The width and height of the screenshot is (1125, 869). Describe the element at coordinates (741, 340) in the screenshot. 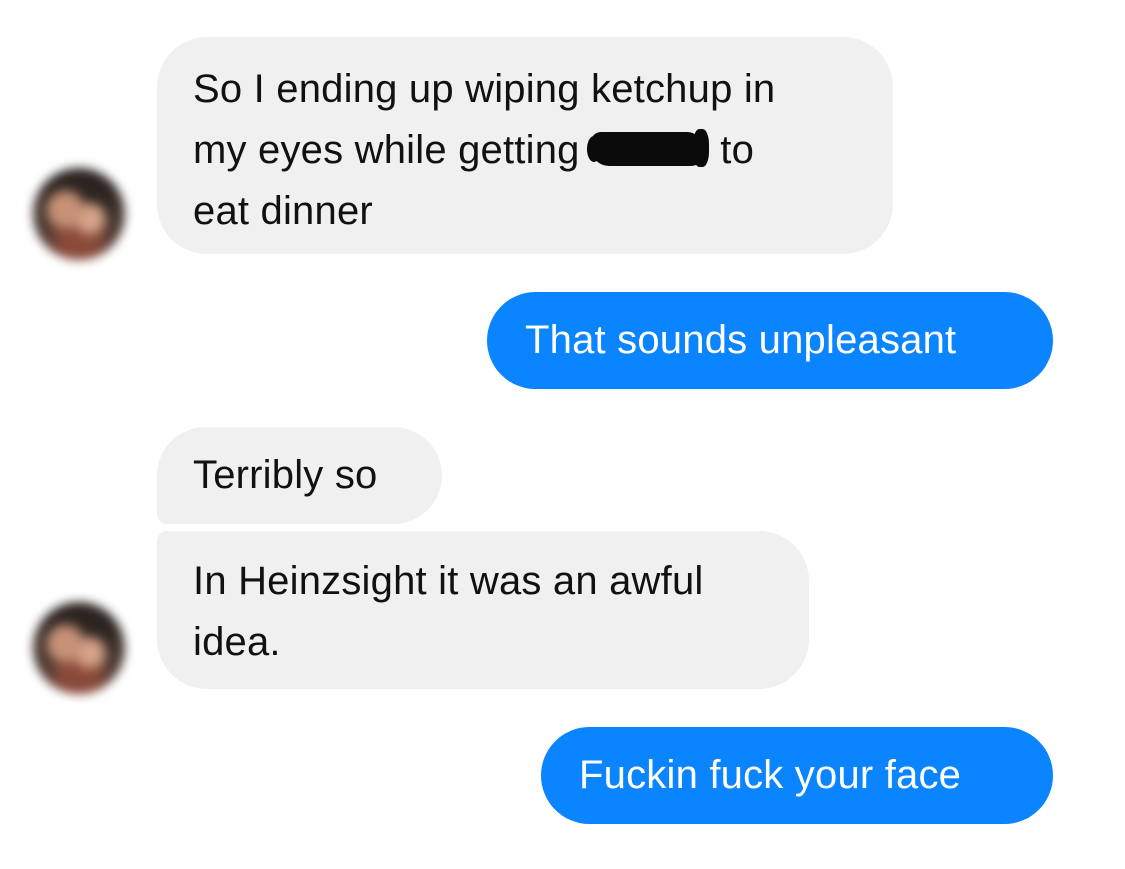

I see `message-text: That sounds unpleasant` at that location.